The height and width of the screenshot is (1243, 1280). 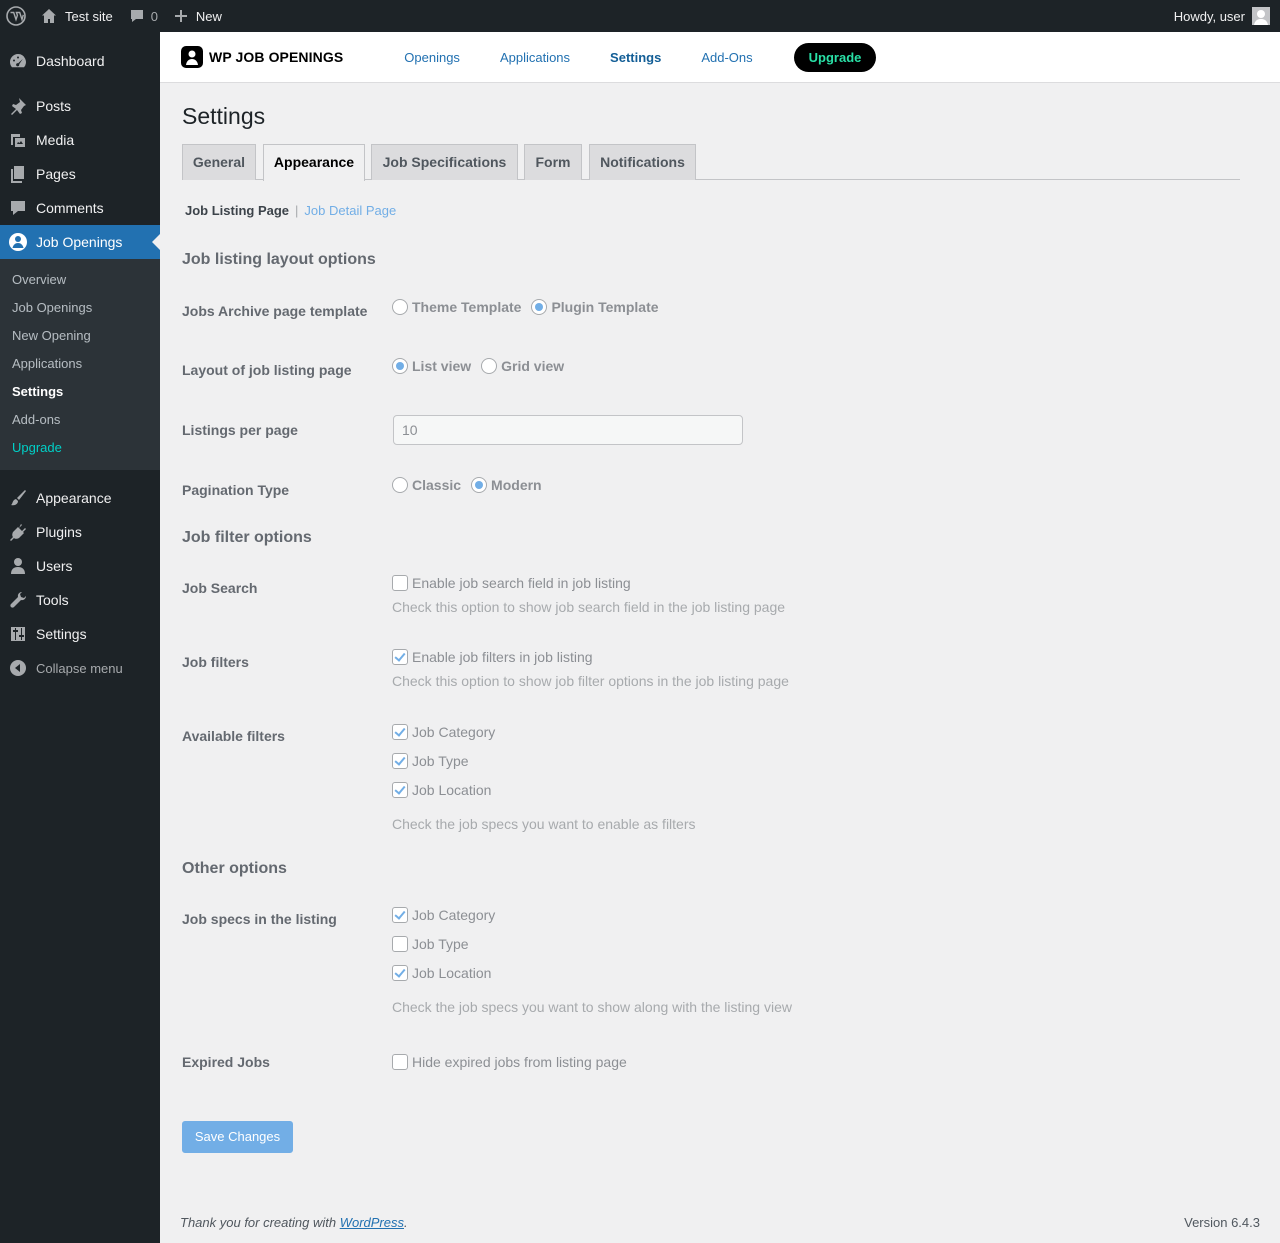 What do you see at coordinates (136, 16) in the screenshot?
I see `comment-icon` at bounding box center [136, 16].